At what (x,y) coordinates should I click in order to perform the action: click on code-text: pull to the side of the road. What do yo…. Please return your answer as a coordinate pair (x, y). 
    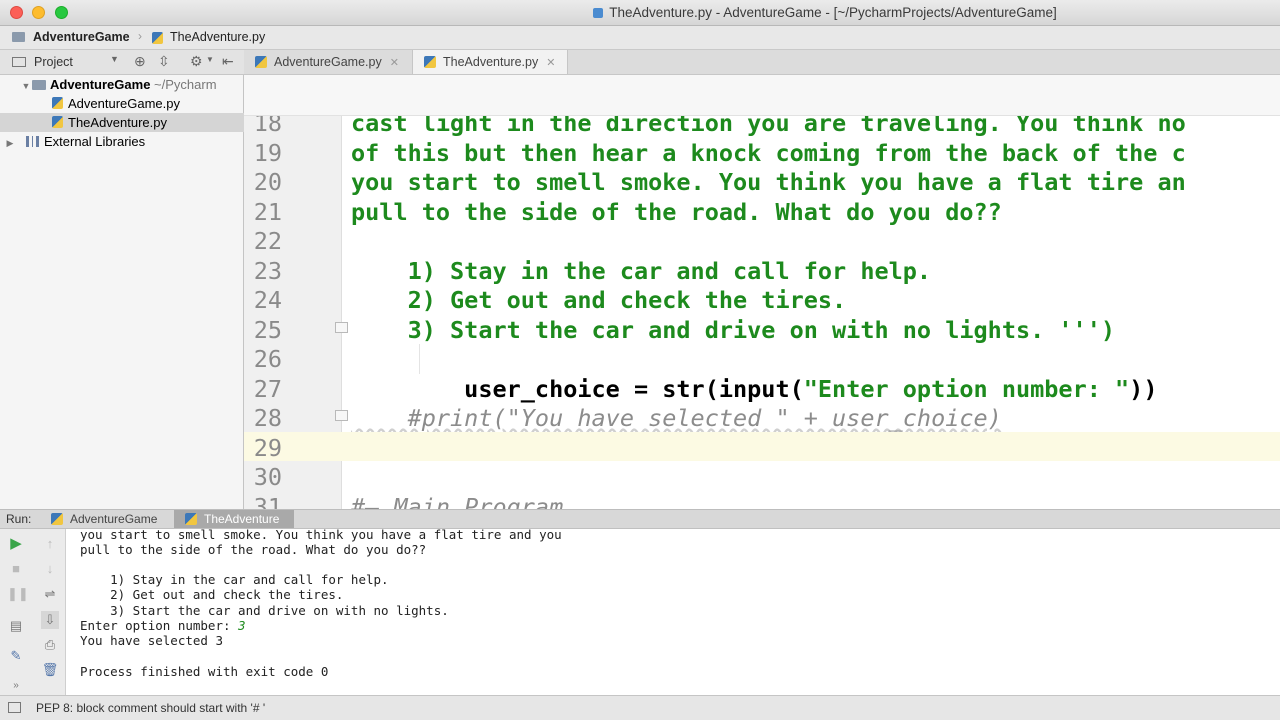
    Looking at the image, I should click on (676, 211).